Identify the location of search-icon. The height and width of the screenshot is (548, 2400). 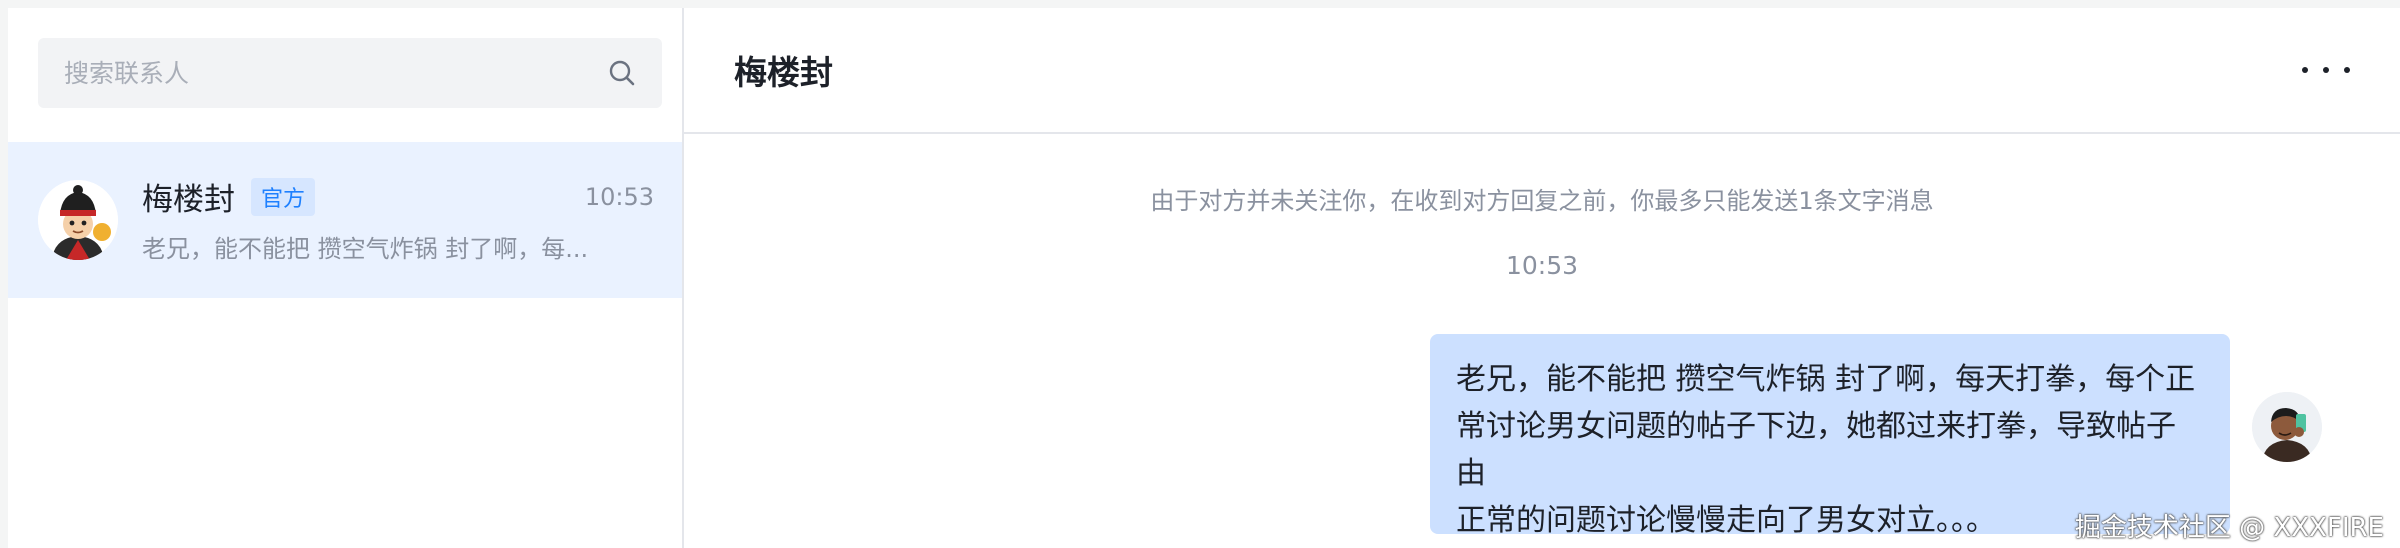
(622, 73).